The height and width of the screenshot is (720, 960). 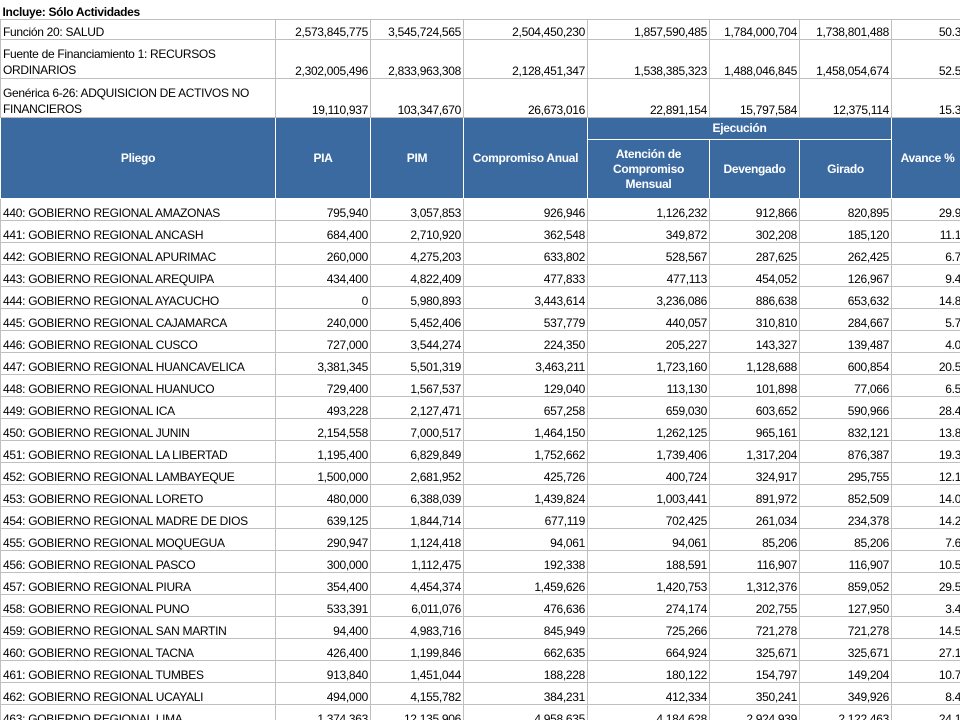 What do you see at coordinates (845, 649) in the screenshot?
I see `cell-girado: 325,671` at bounding box center [845, 649].